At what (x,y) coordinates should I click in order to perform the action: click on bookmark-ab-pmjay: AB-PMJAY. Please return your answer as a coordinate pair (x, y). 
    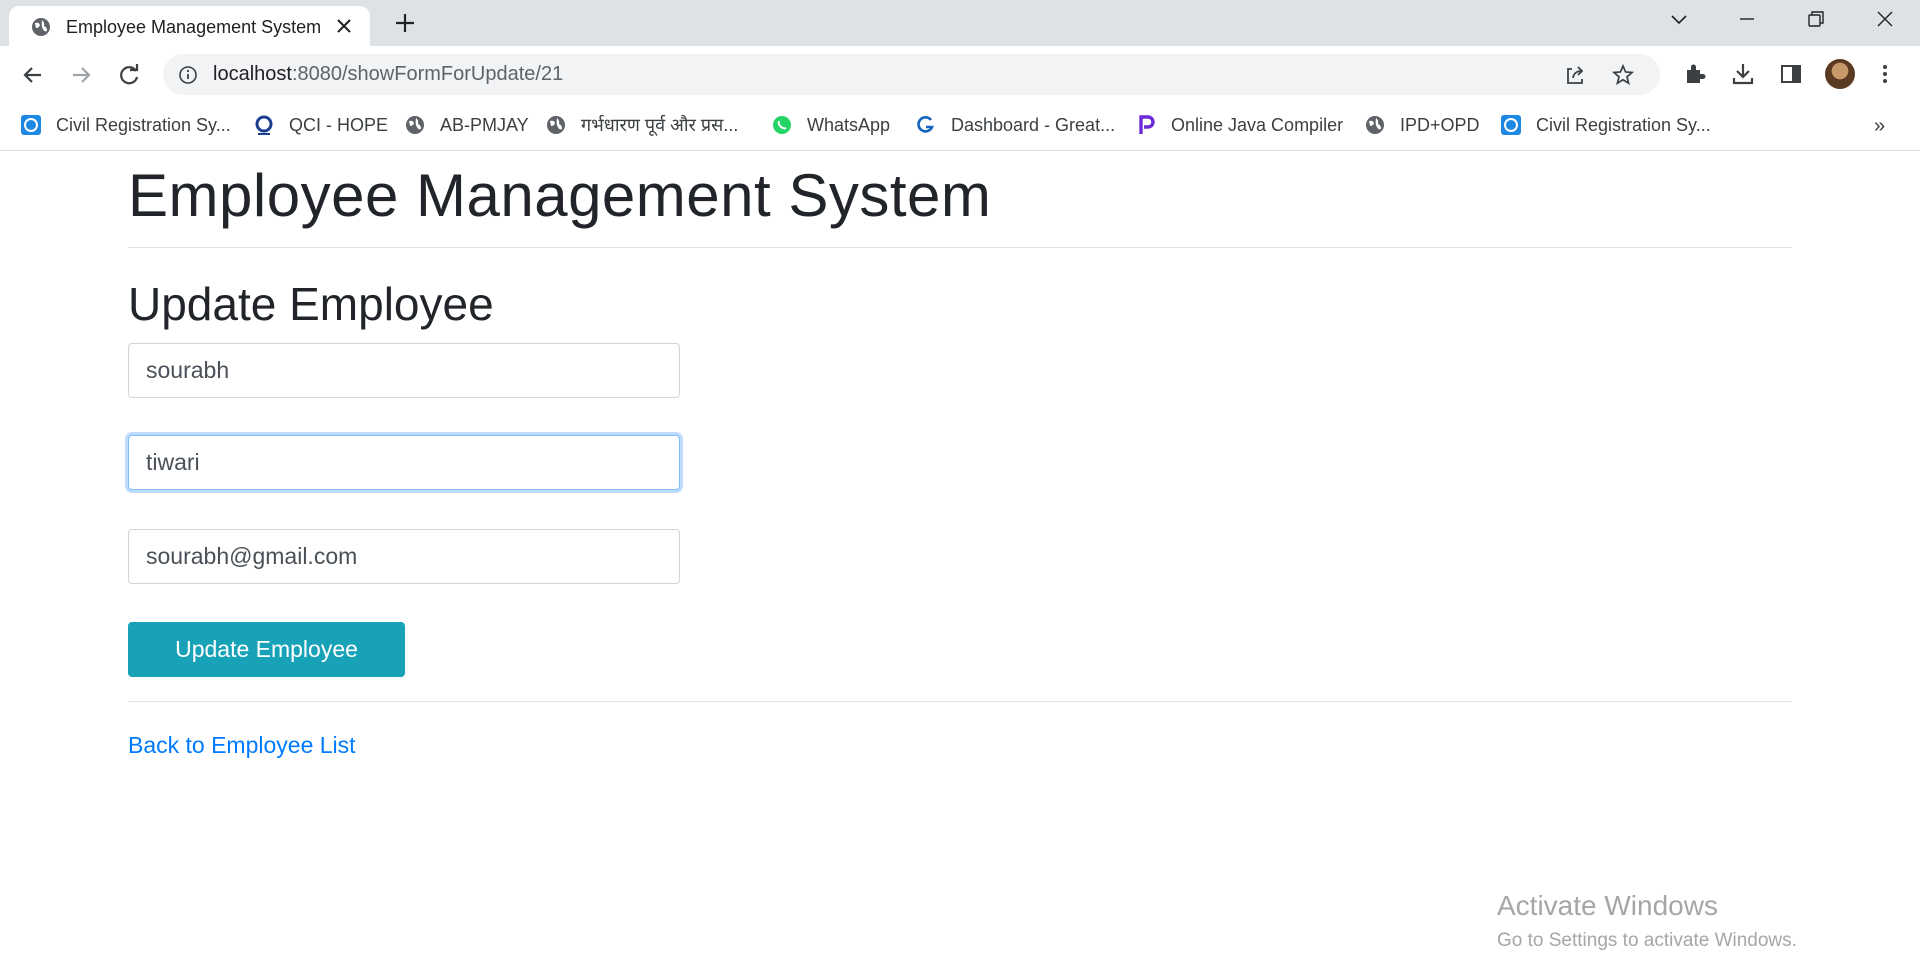
    Looking at the image, I should click on (466, 125).